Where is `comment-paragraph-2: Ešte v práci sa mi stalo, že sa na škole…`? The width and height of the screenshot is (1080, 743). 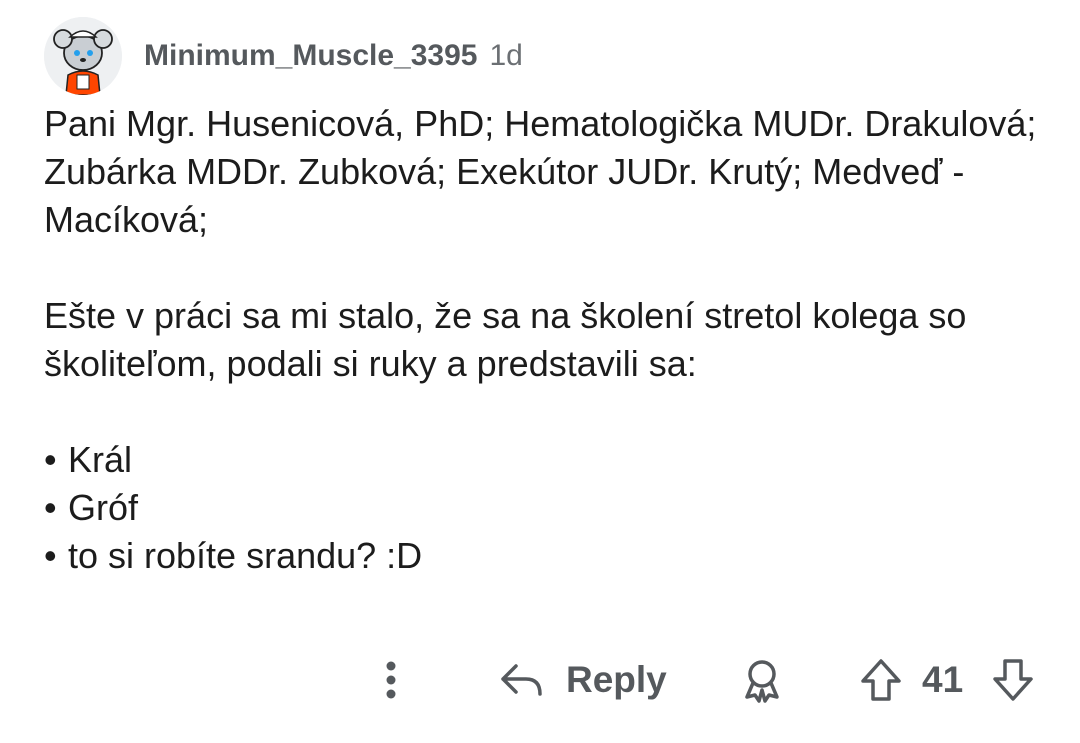 comment-paragraph-2: Ešte v práci sa mi stalo, že sa na škole… is located at coordinates (505, 339).